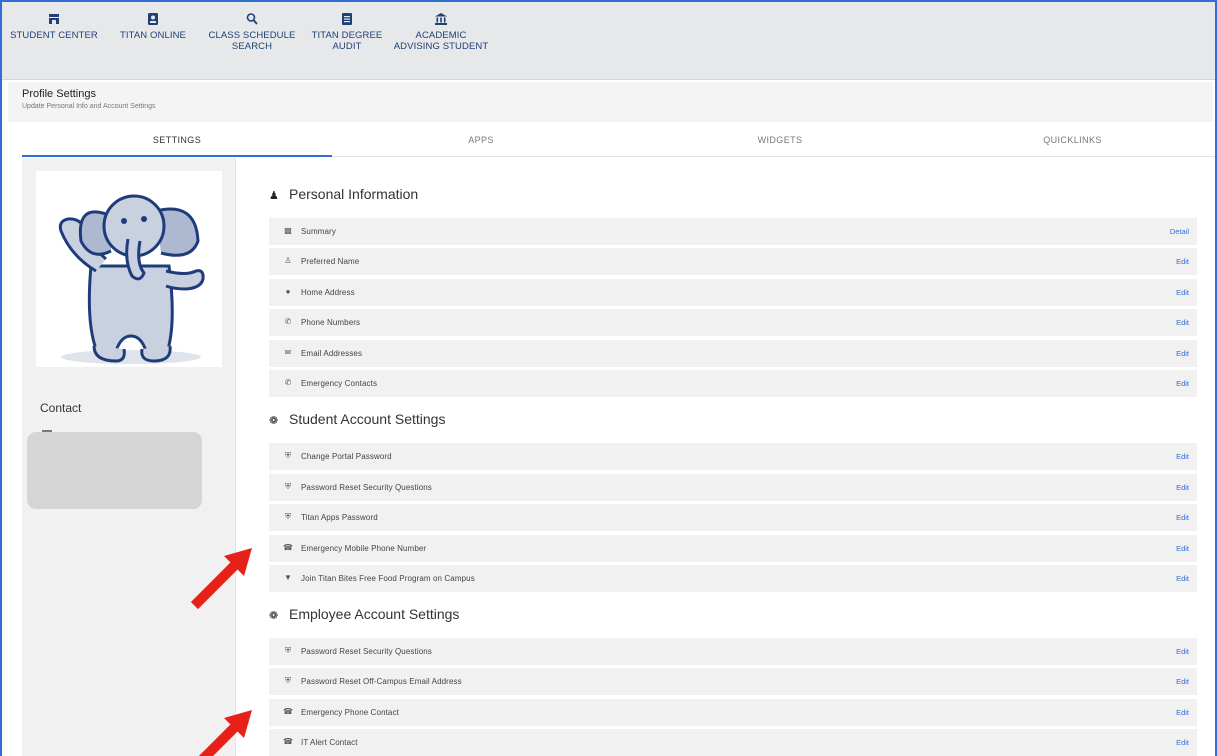  Describe the element at coordinates (347, 41) in the screenshot. I see `nav-label: TITAN DEGREE AUDIT` at that location.